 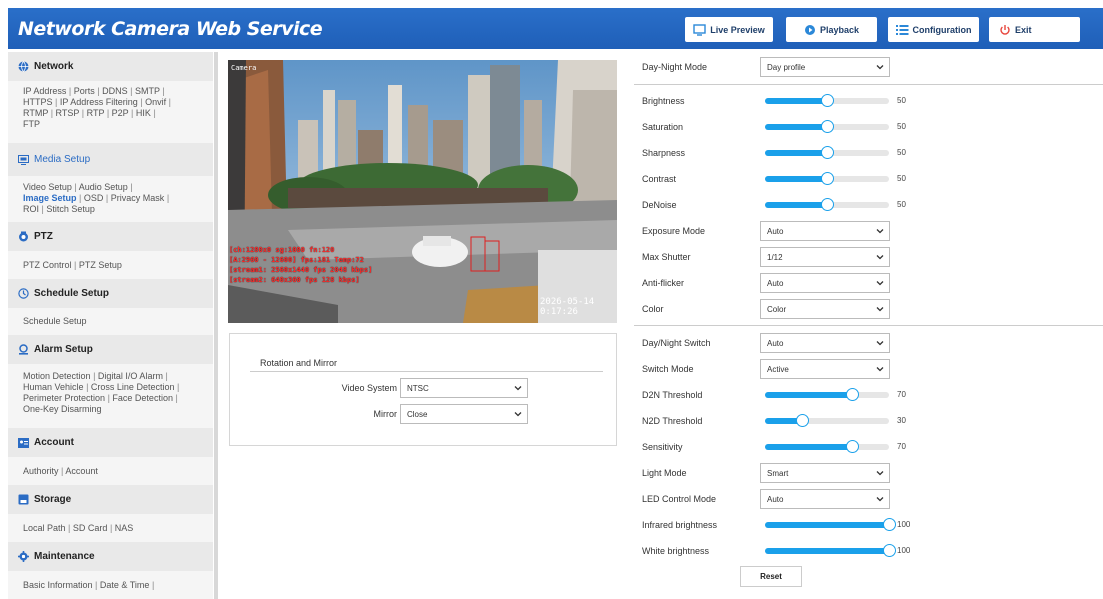 I want to click on sidebar-section-network: Network, so click(x=110, y=66).